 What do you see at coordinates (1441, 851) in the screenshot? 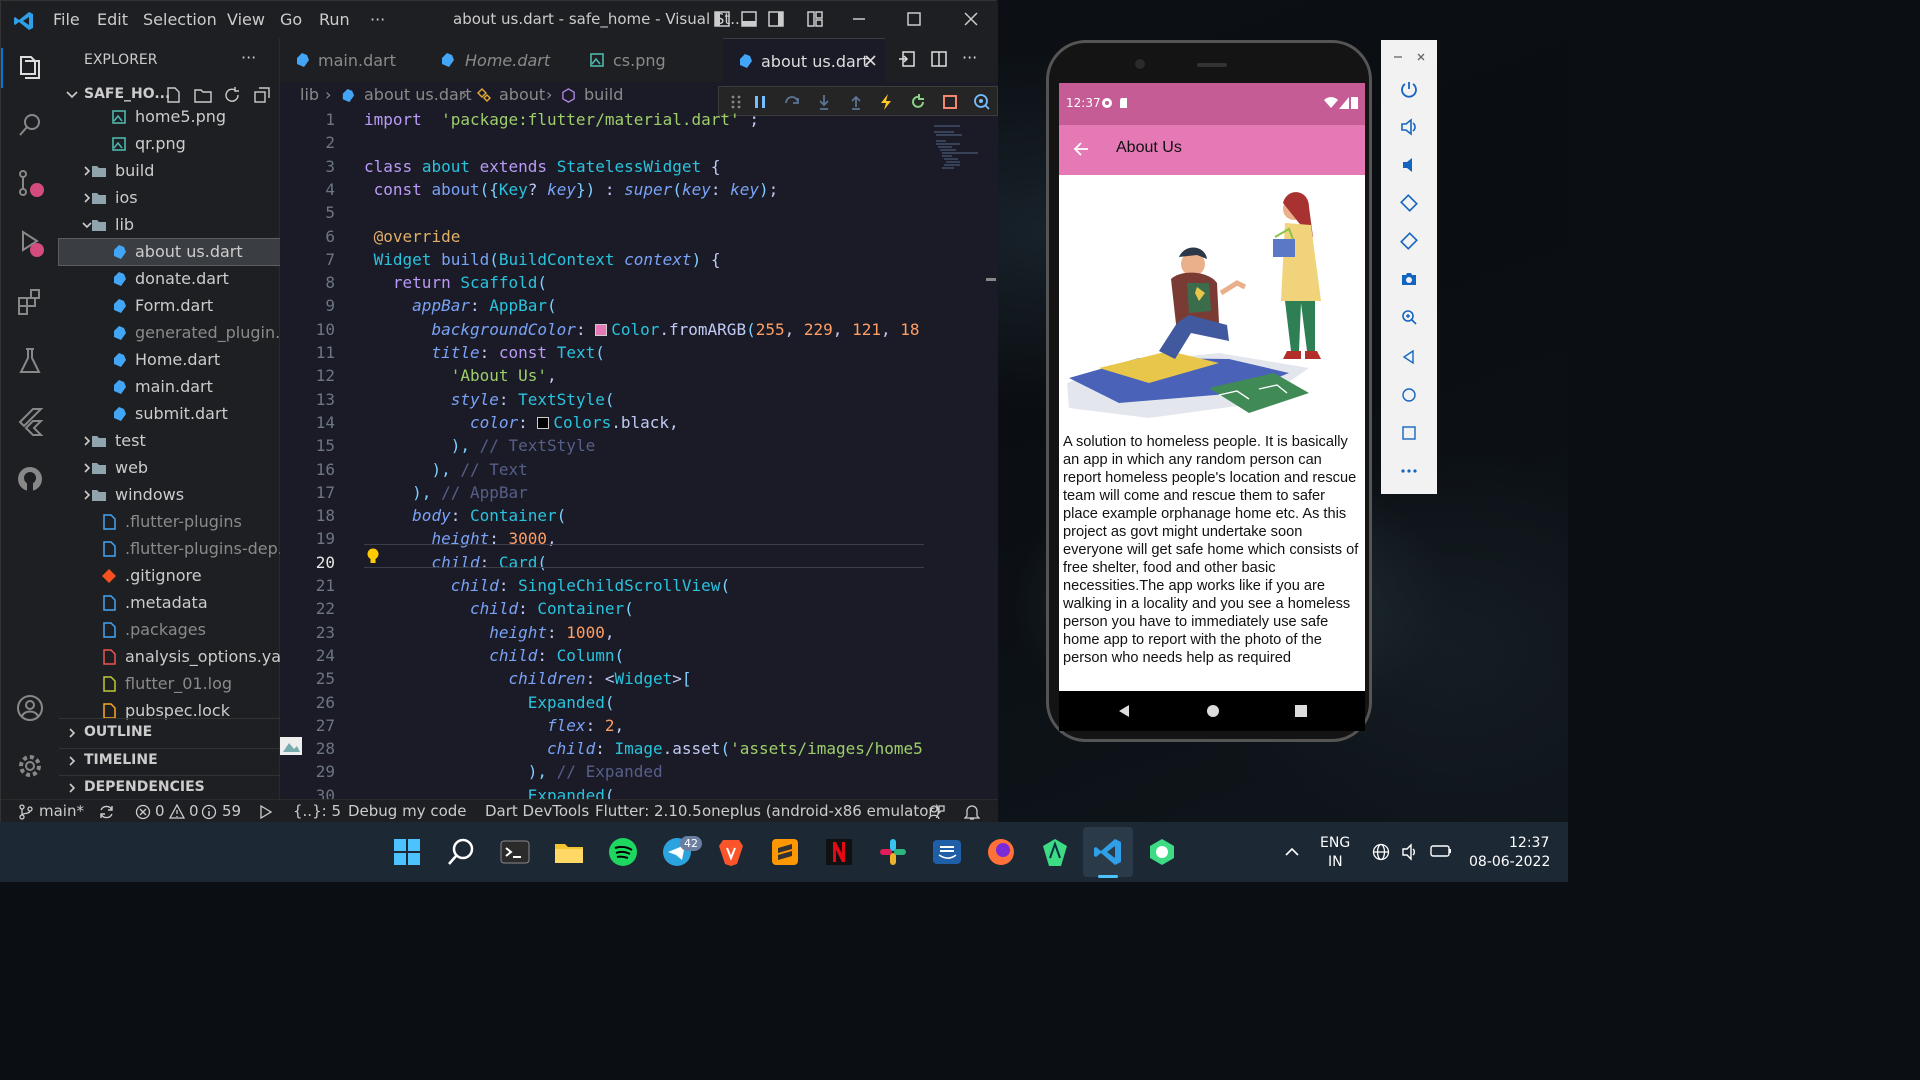
I see `battery-tray-icon` at bounding box center [1441, 851].